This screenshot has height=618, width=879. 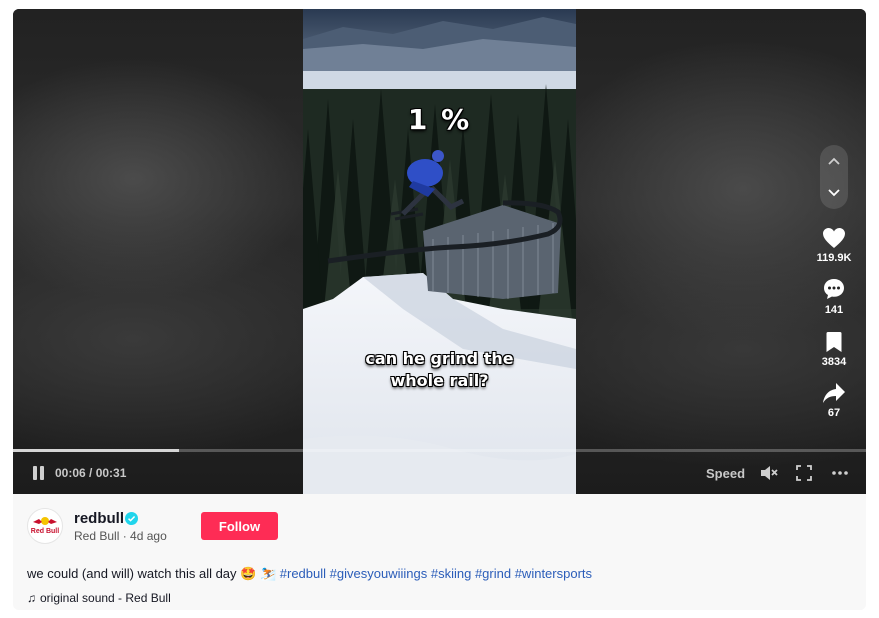 I want to click on music-note-icon: ♫, so click(x=31, y=598).